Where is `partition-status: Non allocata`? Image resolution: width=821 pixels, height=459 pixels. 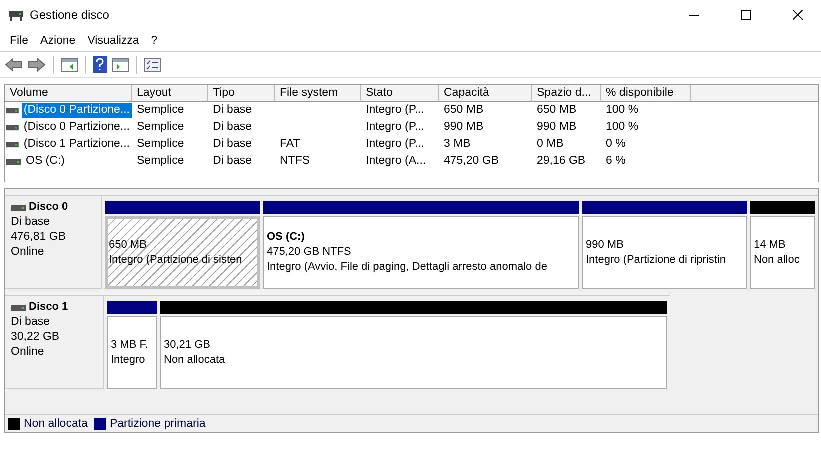 partition-status: Non allocata is located at coordinates (195, 360).